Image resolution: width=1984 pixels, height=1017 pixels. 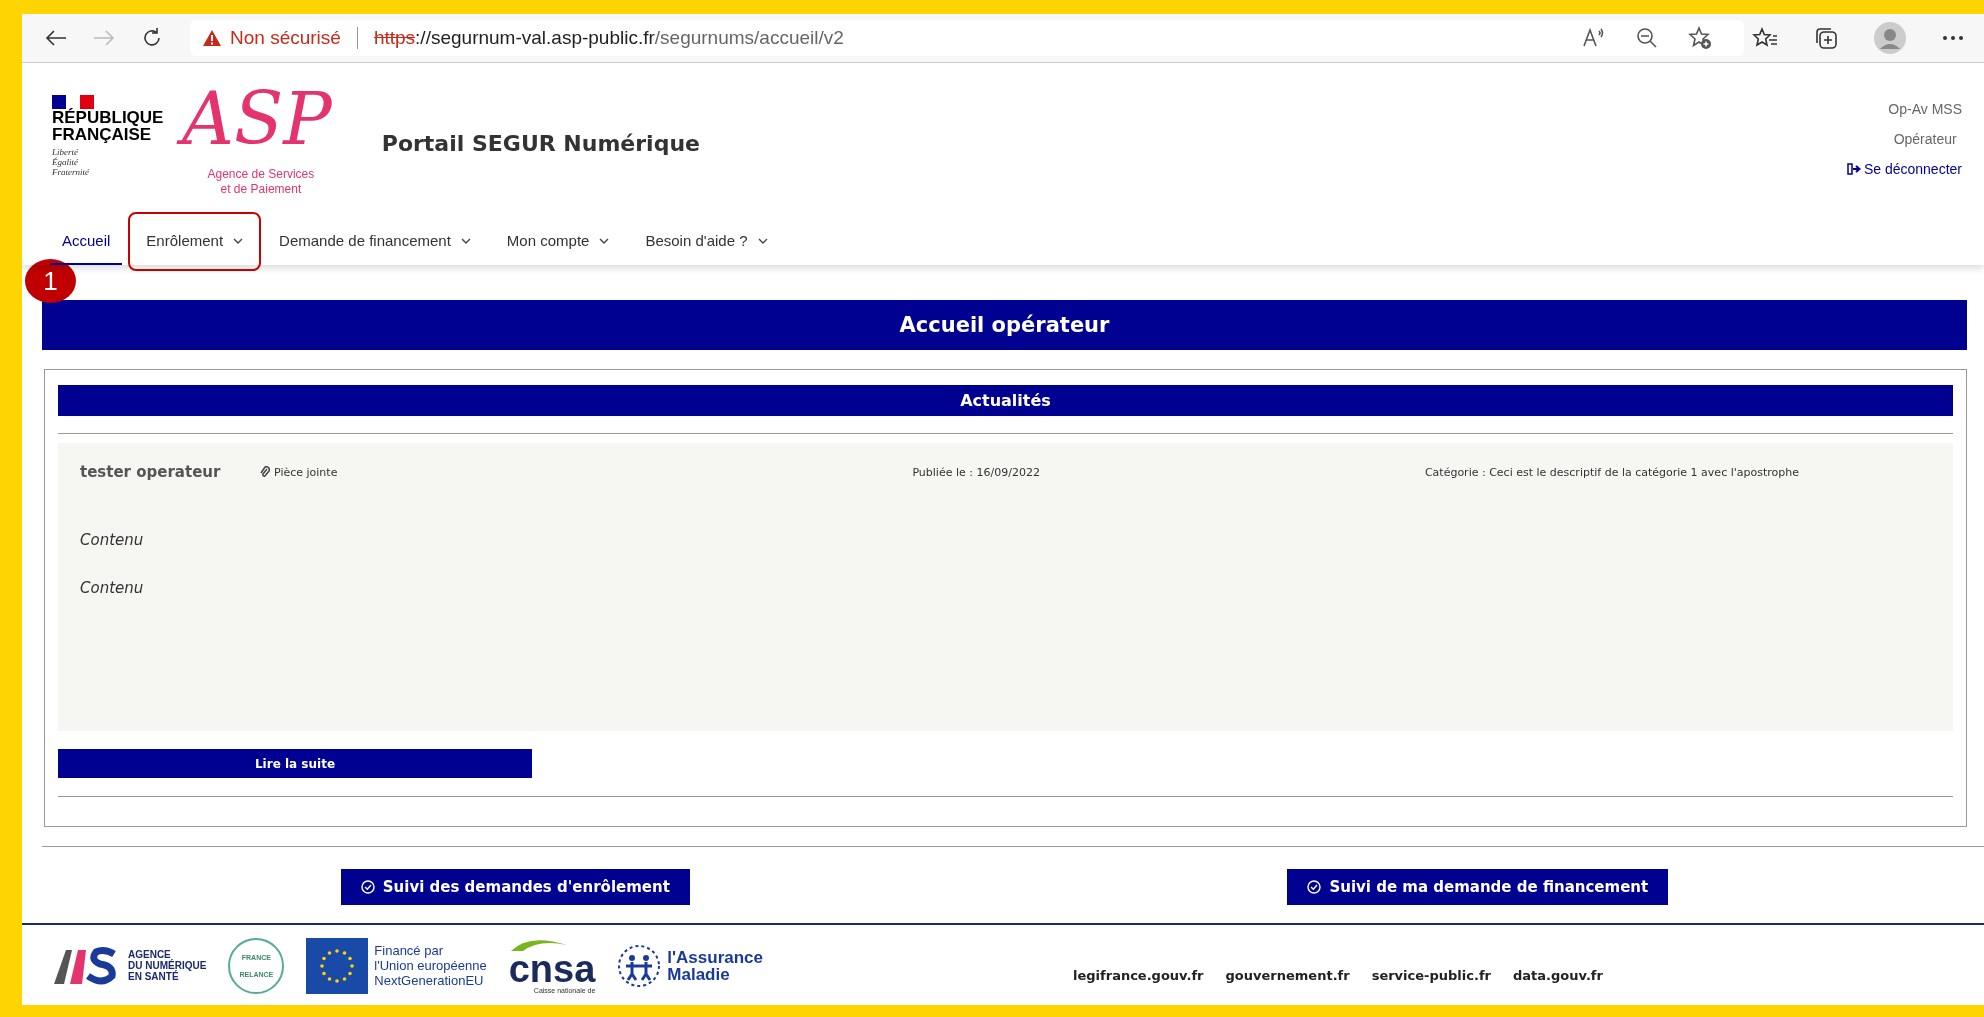 I want to click on warning-icon, so click(x=212, y=38).